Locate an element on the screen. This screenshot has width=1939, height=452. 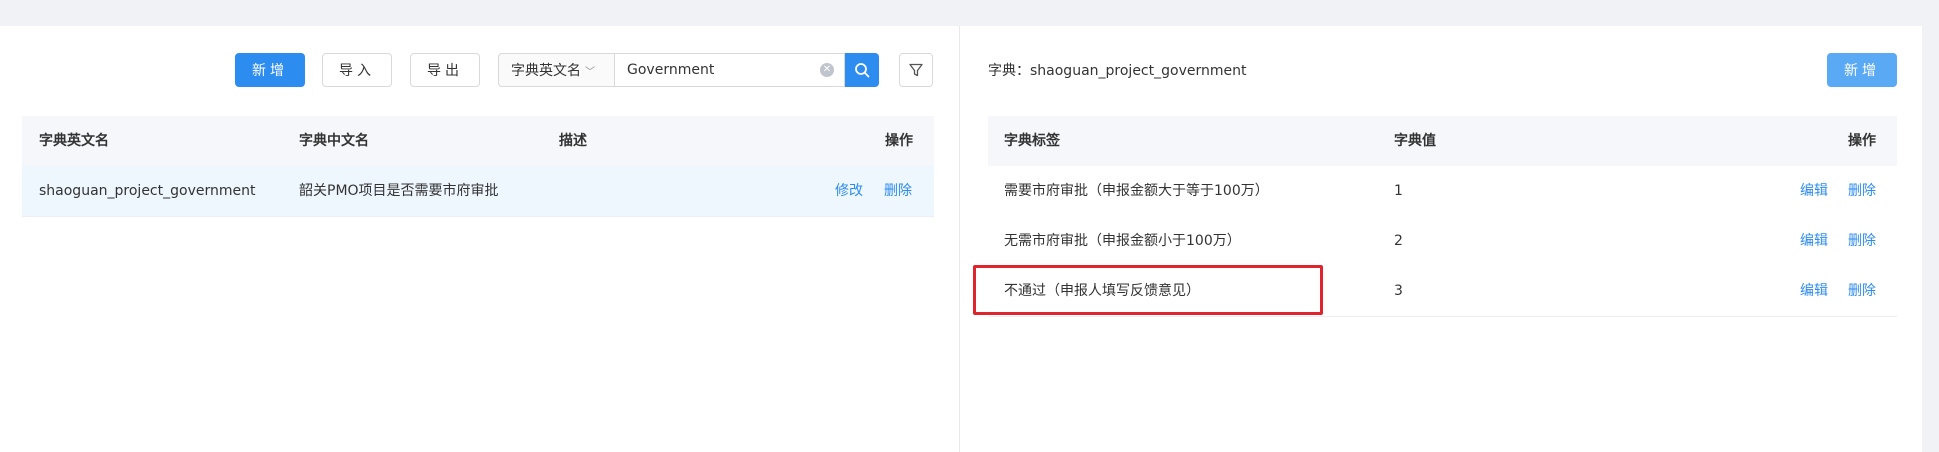
filter-icon is located at coordinates (916, 70).